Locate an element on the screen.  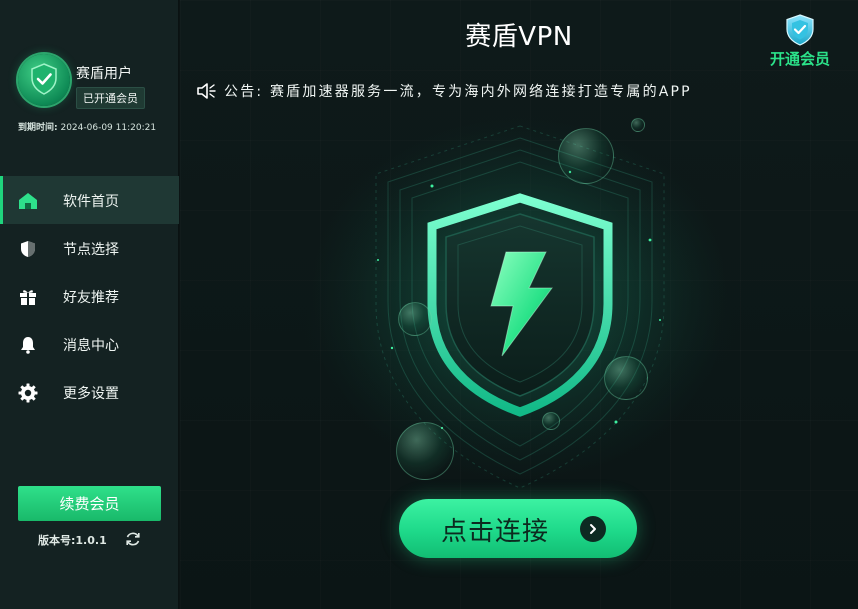
nav-item-messages: 消息中心 is located at coordinates (89, 344).